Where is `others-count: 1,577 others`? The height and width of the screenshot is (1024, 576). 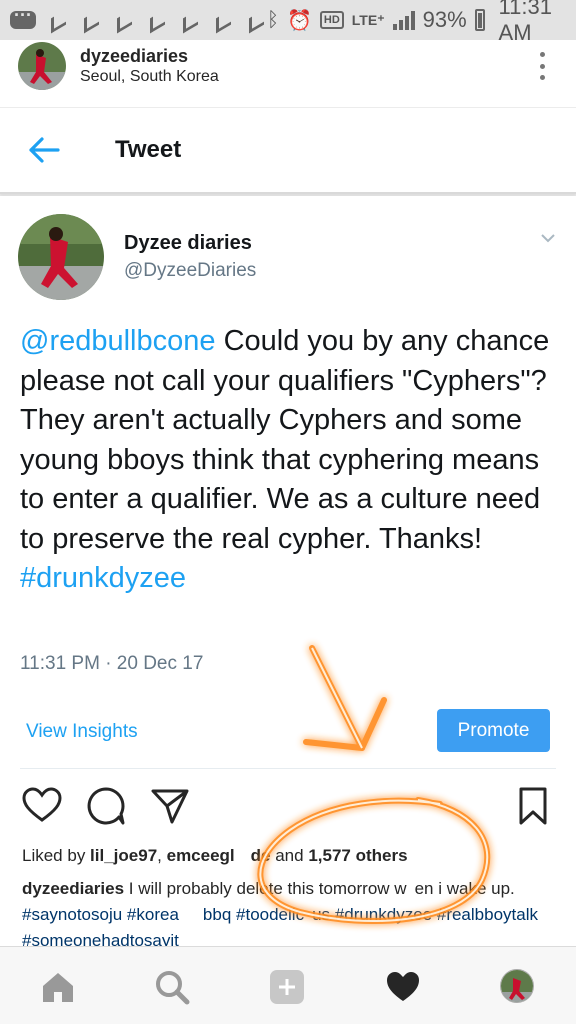
others-count: 1,577 others is located at coordinates (357, 855).